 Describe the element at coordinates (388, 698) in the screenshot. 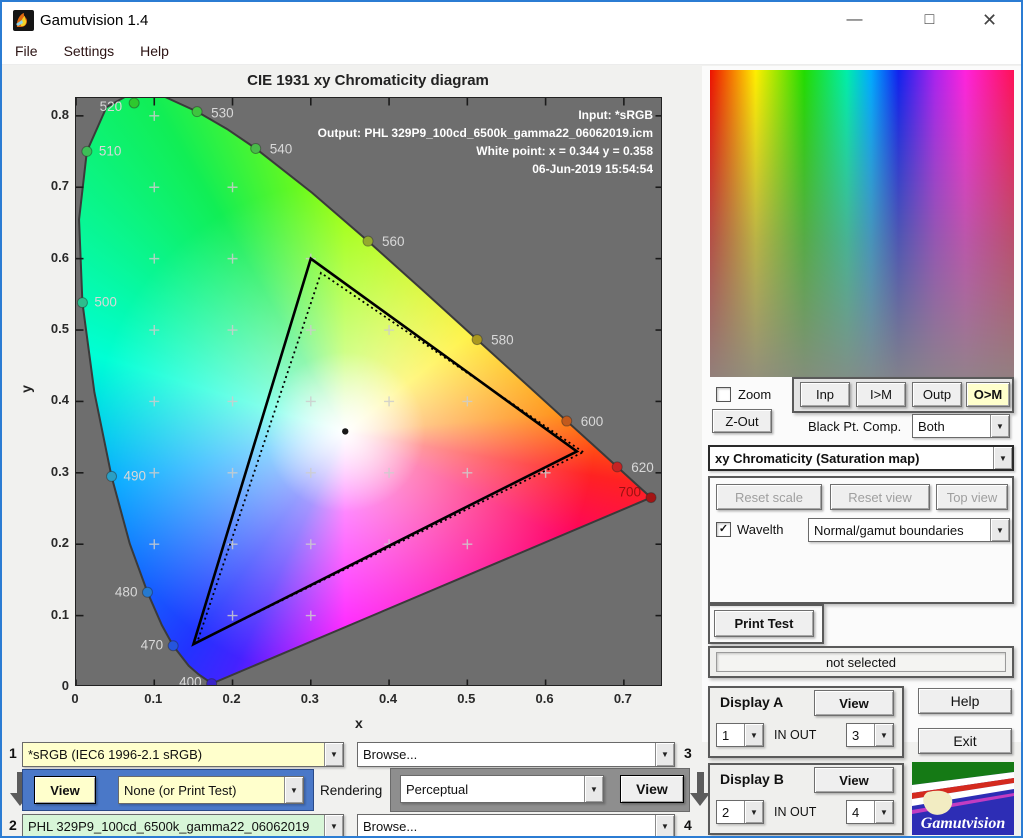

I see `x-tick-label: 0.4` at that location.